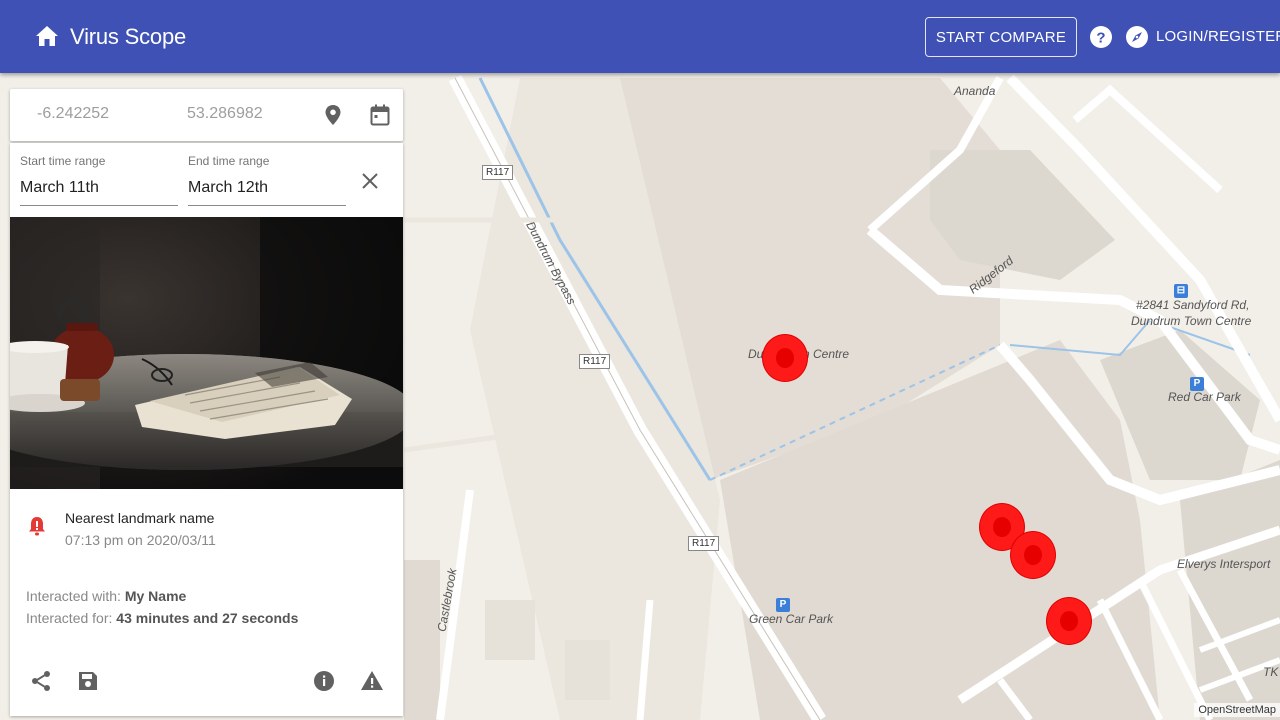 The width and height of the screenshot is (1280, 720). Describe the element at coordinates (1191, 321) in the screenshot. I see `map-label-dundrum-town-centre: Dundrum Town Centre` at that location.